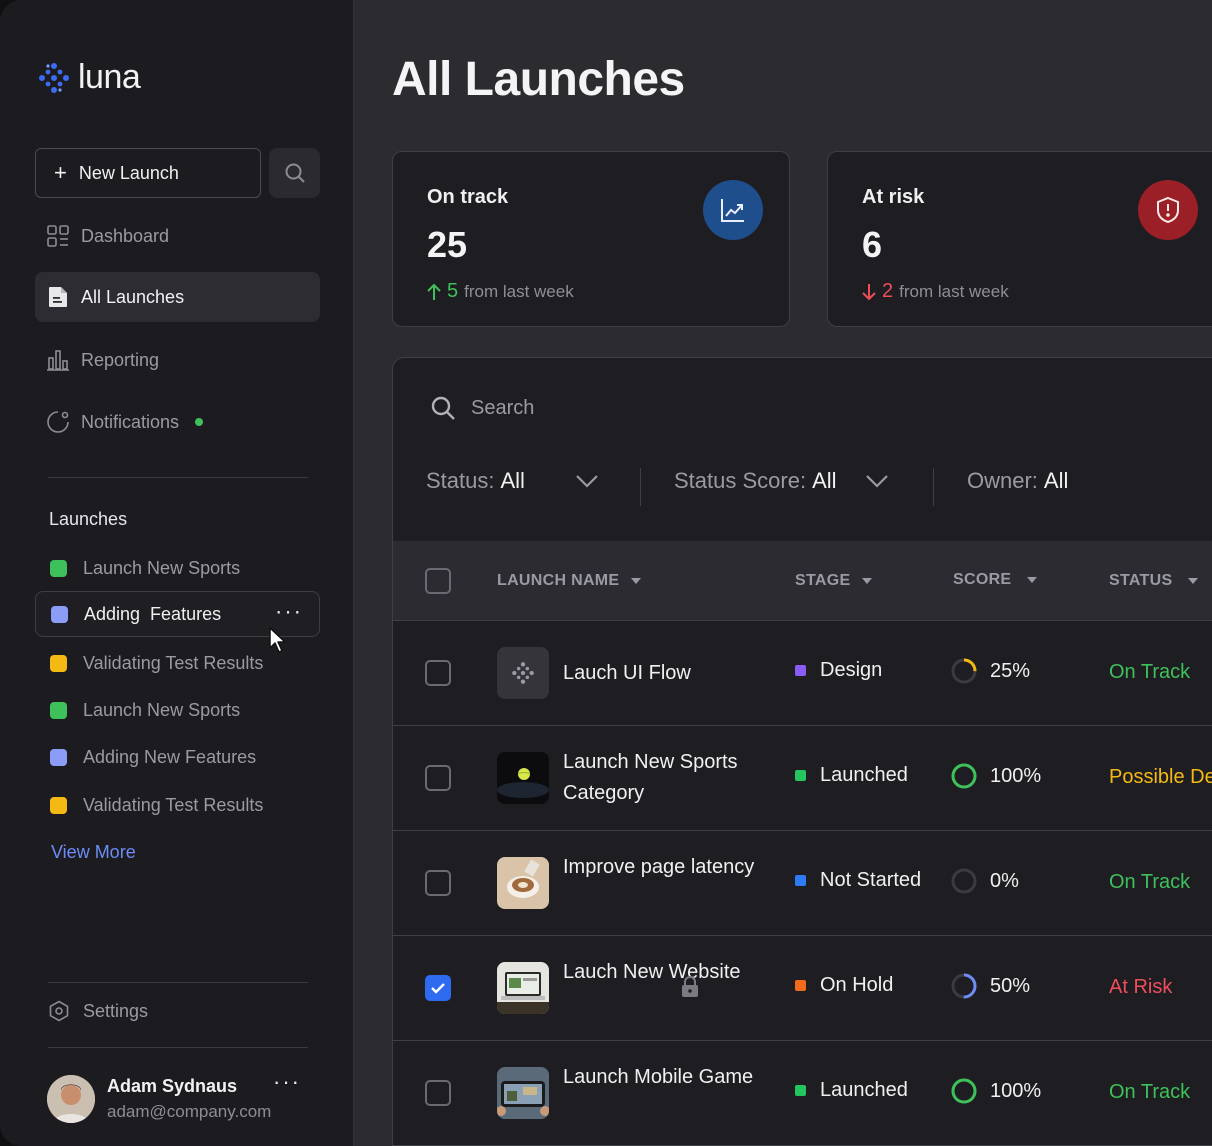 The height and width of the screenshot is (1146, 1212). I want to click on status-filter: Status: All, so click(512, 481).